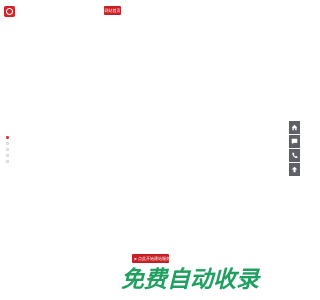 The width and height of the screenshot is (320, 300). I want to click on chat-tool-button, so click(294, 141).